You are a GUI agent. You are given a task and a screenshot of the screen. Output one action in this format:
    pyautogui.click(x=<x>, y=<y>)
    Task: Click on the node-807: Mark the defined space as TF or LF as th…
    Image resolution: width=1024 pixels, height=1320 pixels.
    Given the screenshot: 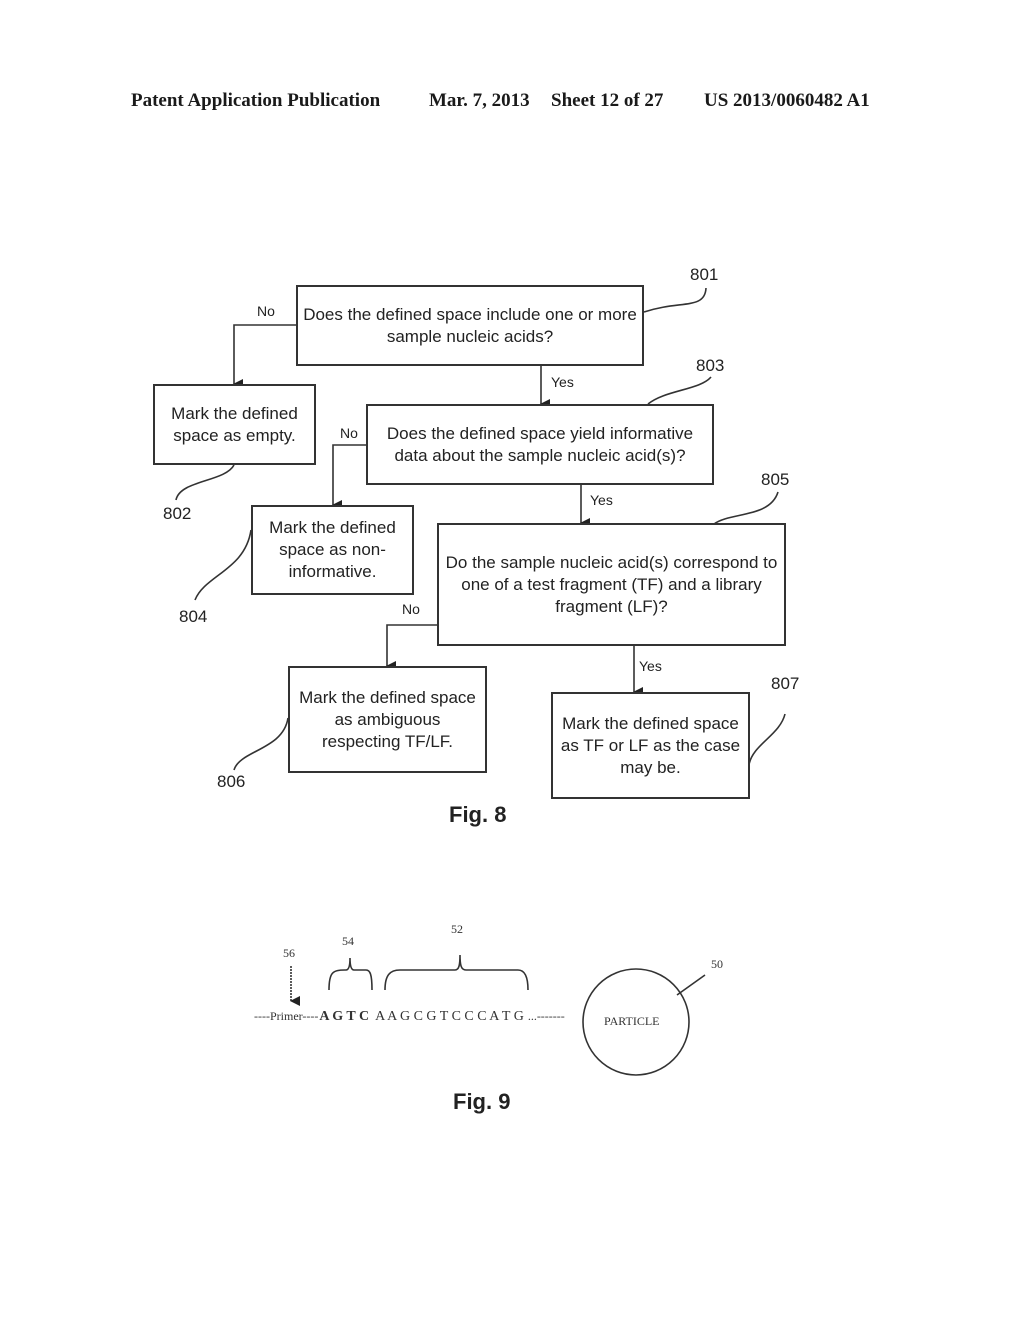 What is the action you would take?
    pyautogui.click(x=650, y=745)
    